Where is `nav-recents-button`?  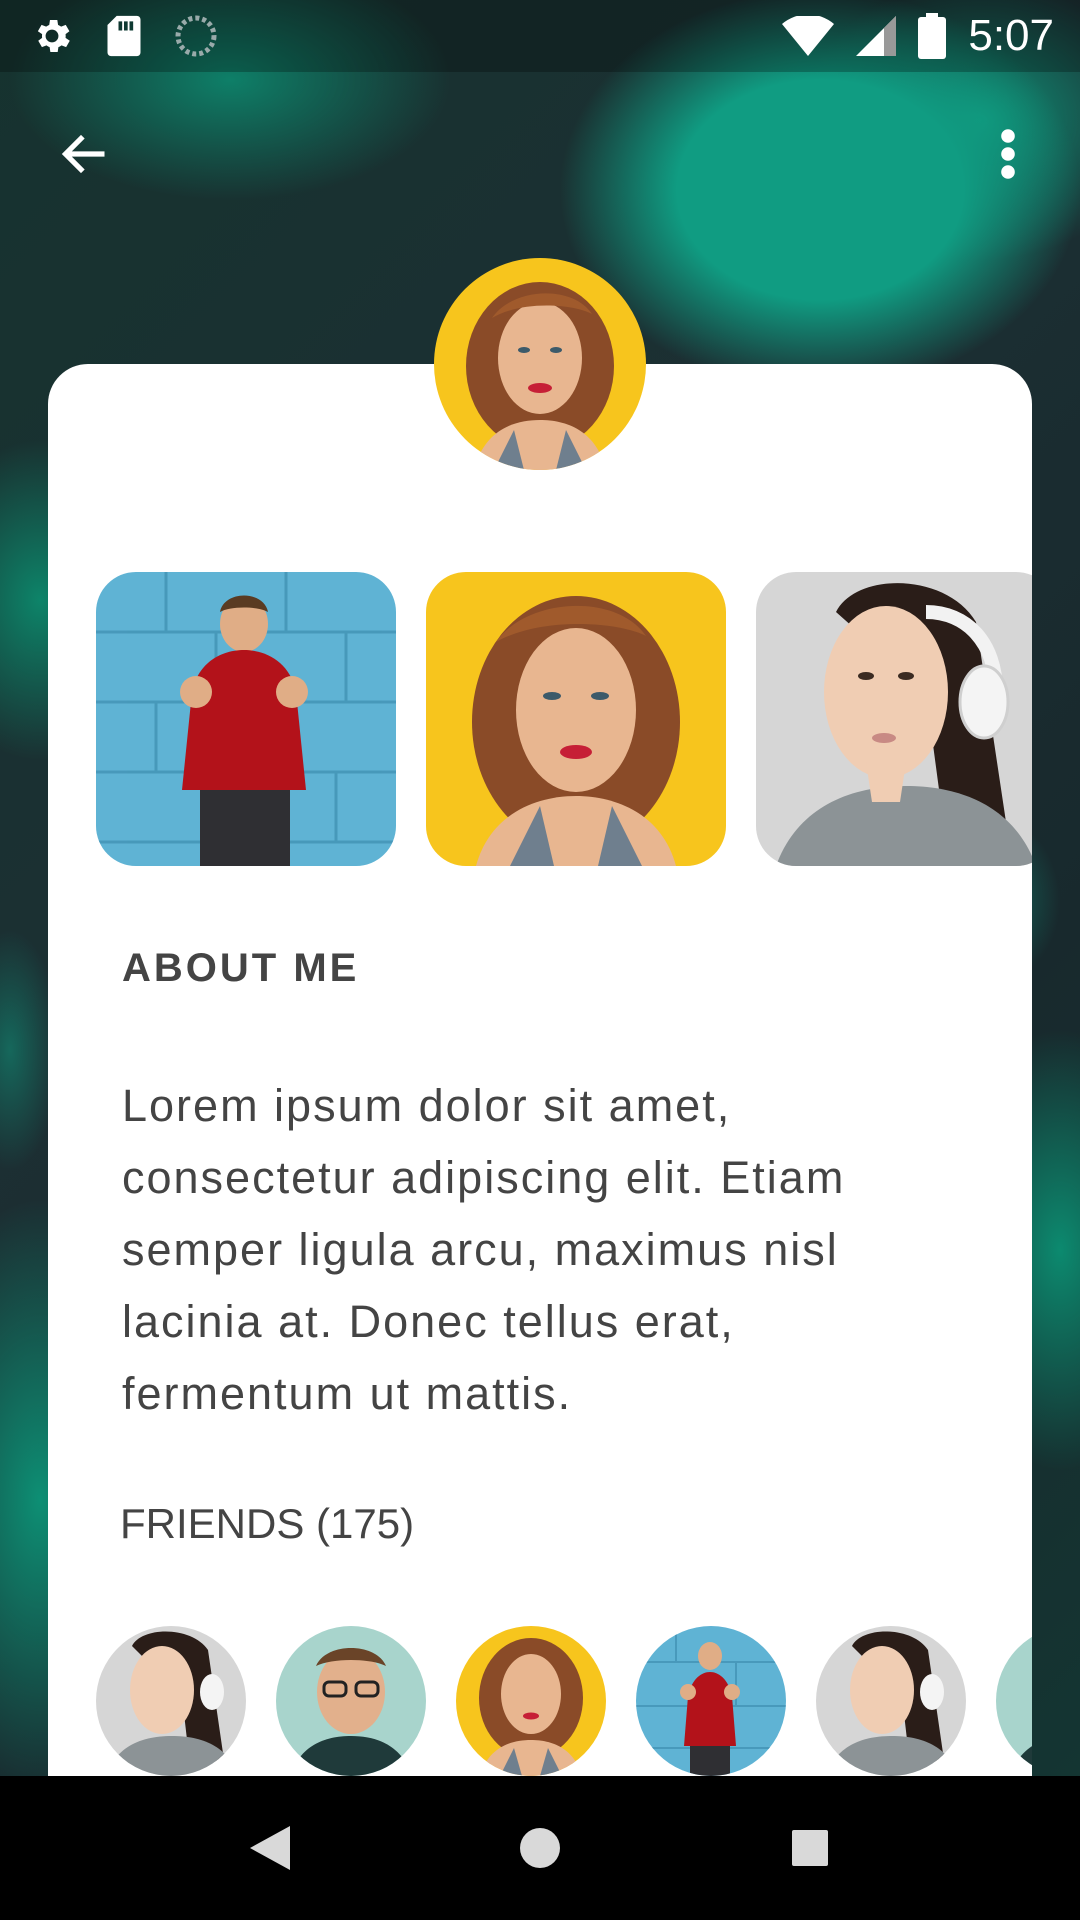 nav-recents-button is located at coordinates (810, 1848).